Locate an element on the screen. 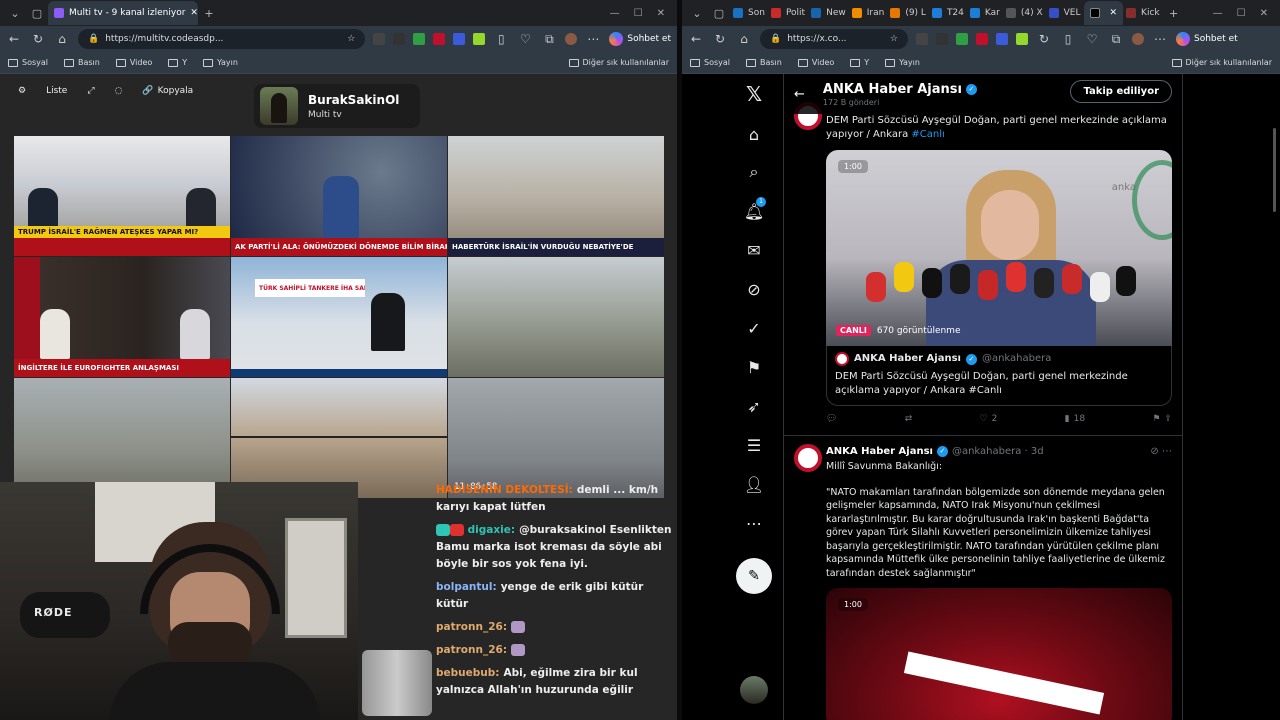  bookmark-folder: Sosyal is located at coordinates (710, 62).